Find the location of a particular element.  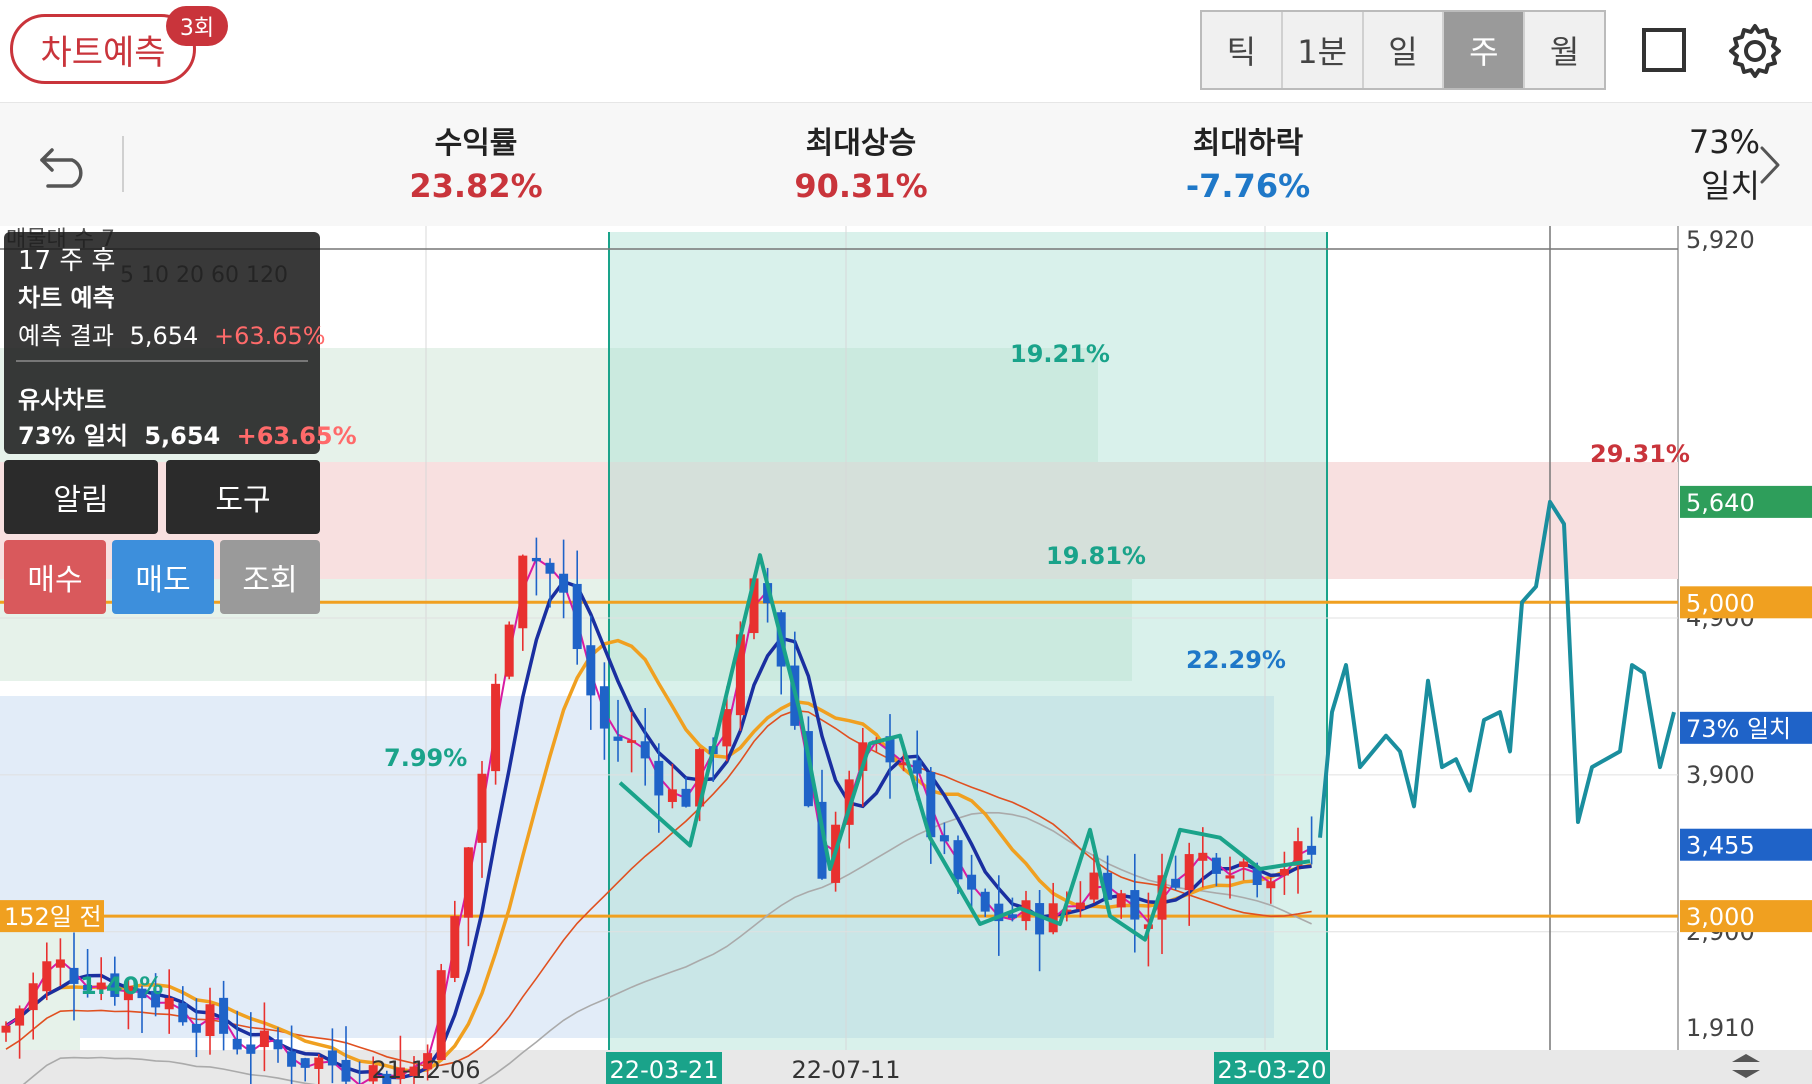

period-month-button: 월 is located at coordinates (1564, 50).